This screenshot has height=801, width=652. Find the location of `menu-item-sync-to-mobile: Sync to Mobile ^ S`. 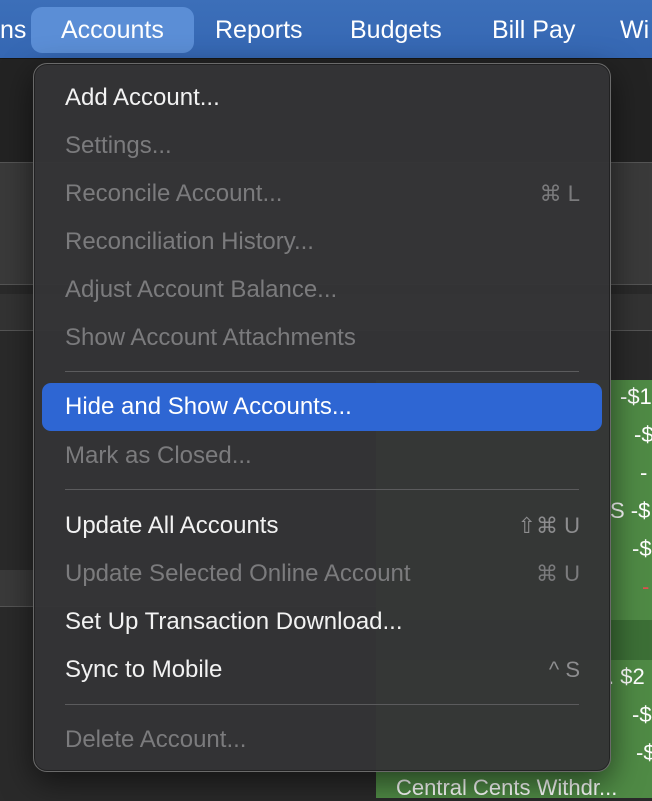

menu-item-sync-to-mobile: Sync to Mobile ^ S is located at coordinates (322, 670).